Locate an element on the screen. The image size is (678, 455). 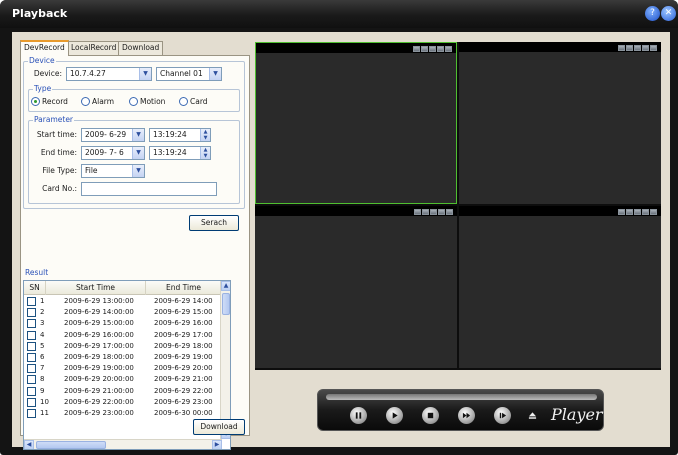
scroll-left-icon: ◀ is located at coordinates (29, 444).